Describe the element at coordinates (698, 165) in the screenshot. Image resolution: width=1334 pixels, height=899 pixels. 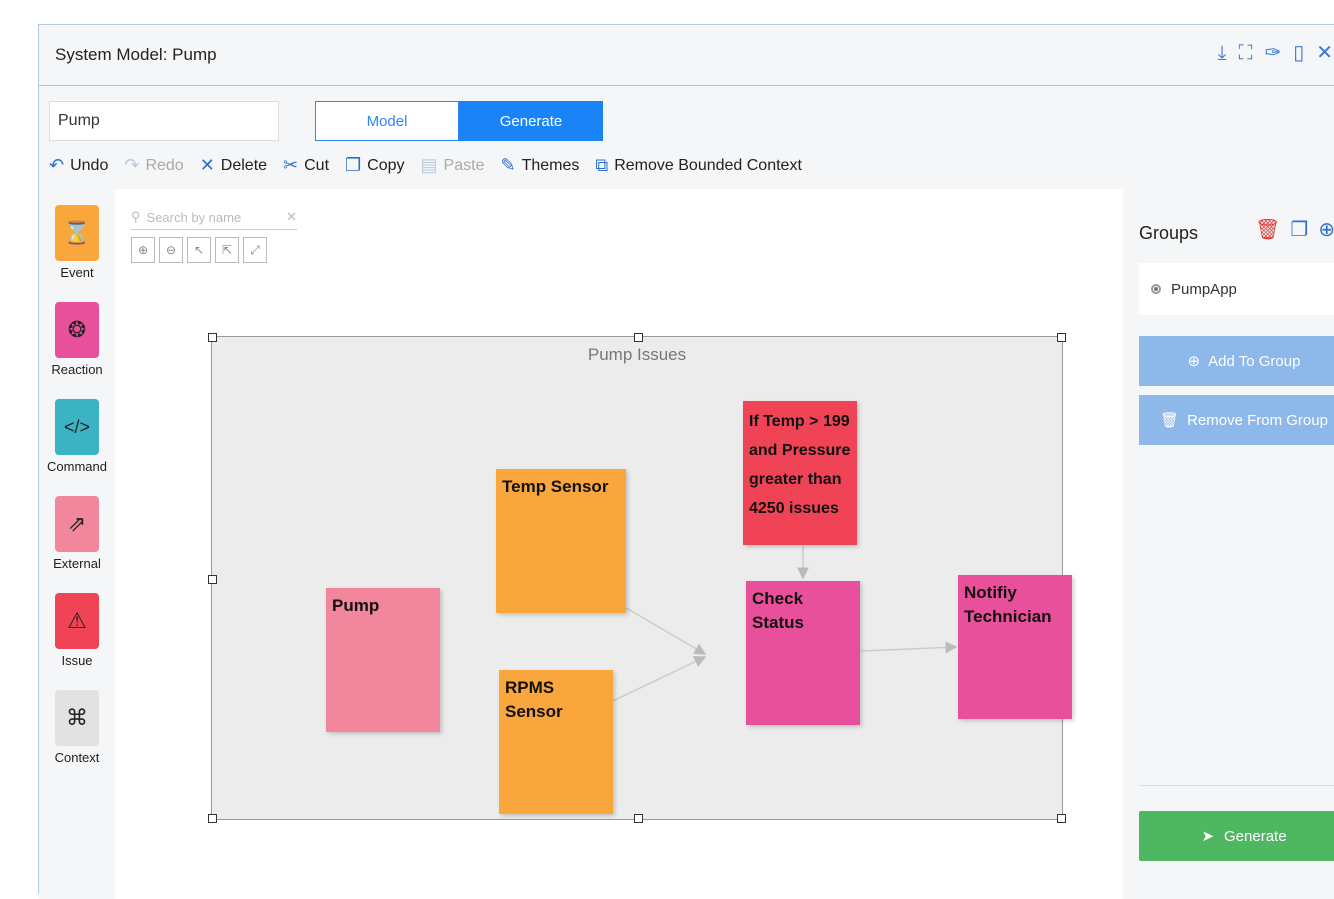
I see `remove-bounded-context-button: ⧉ Remove Bounded Context` at that location.